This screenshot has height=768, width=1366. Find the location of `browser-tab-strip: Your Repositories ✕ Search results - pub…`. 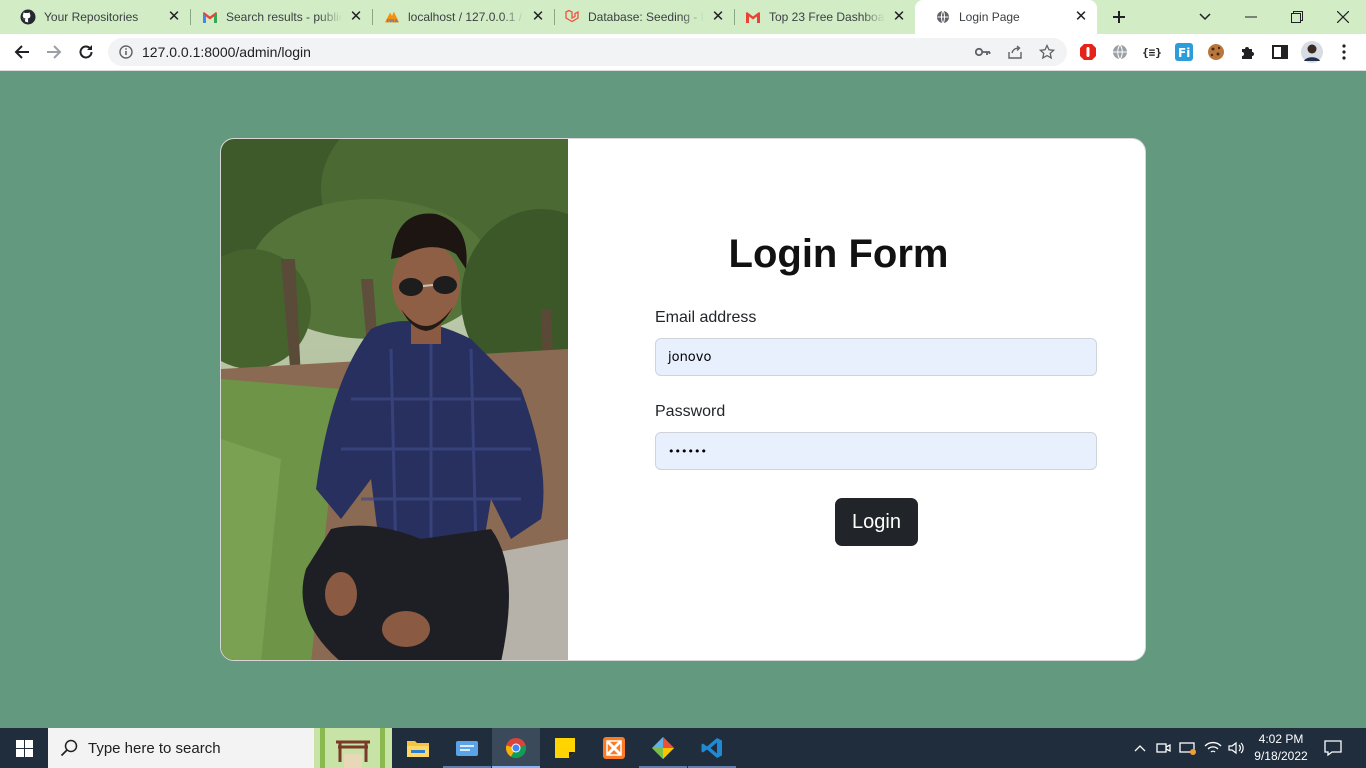

browser-tab-strip: Your Repositories ✕ Search results - pub… is located at coordinates (683, 17).